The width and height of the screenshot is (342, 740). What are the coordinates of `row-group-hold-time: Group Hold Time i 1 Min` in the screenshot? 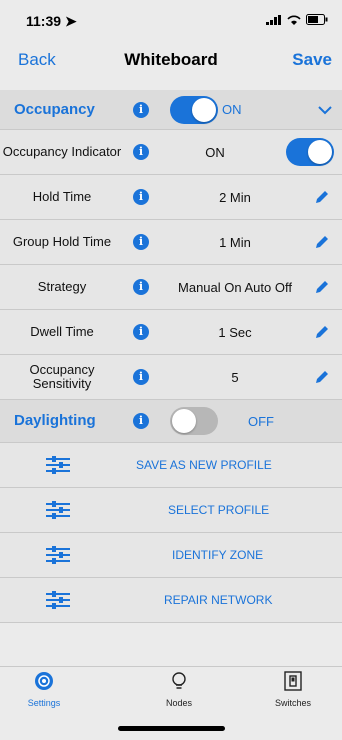 It's located at (171, 242).